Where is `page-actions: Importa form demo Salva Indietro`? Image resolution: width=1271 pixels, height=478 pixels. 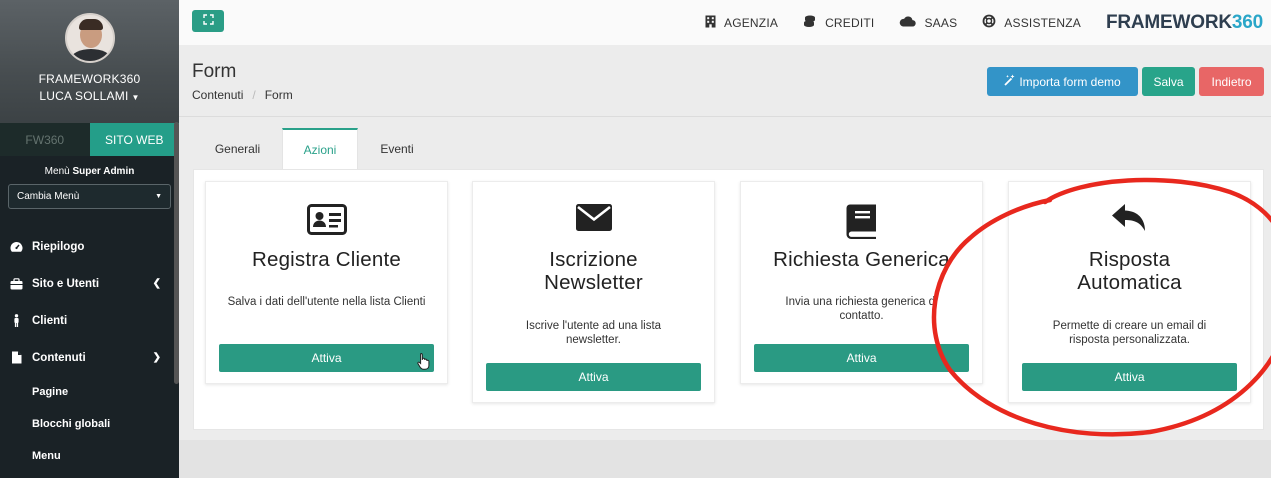 page-actions: Importa form demo Salva Indietro is located at coordinates (1125, 81).